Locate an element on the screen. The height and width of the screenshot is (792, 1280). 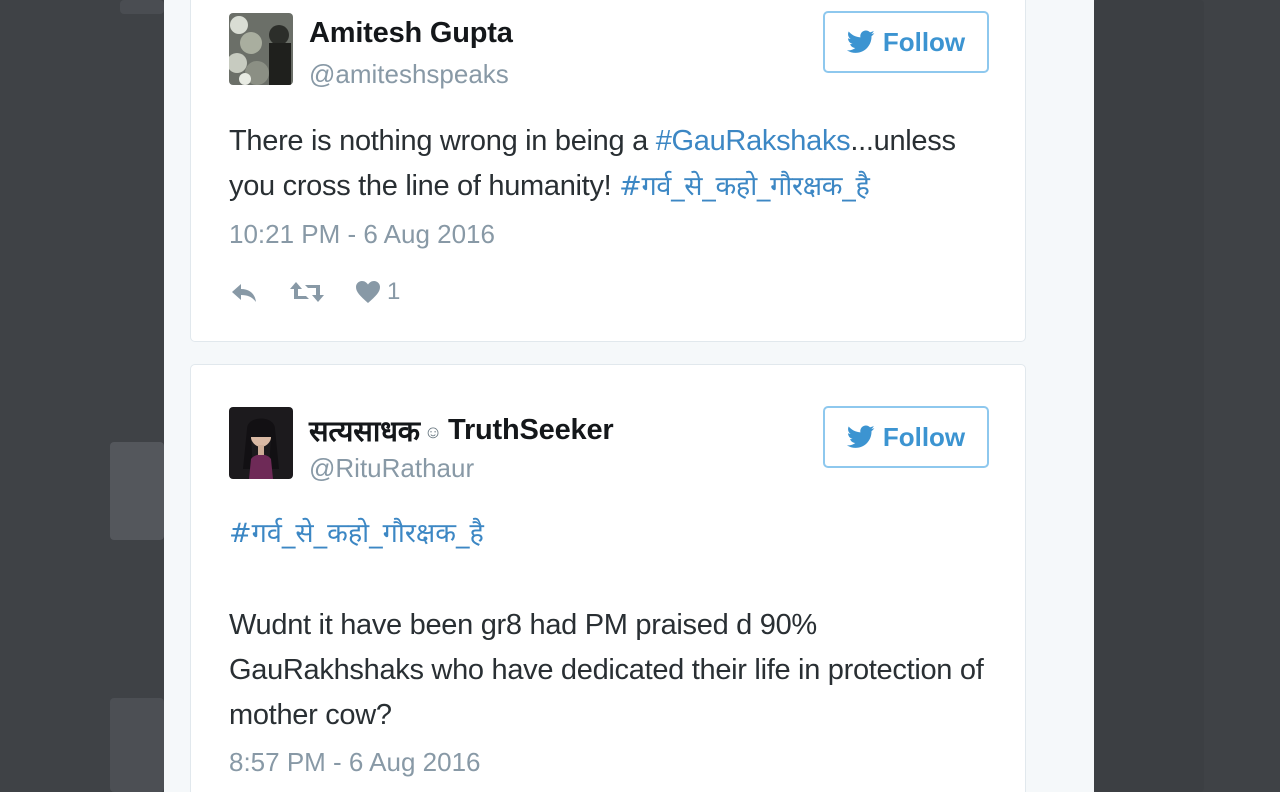
background-fragment is located at coordinates (142, 7).